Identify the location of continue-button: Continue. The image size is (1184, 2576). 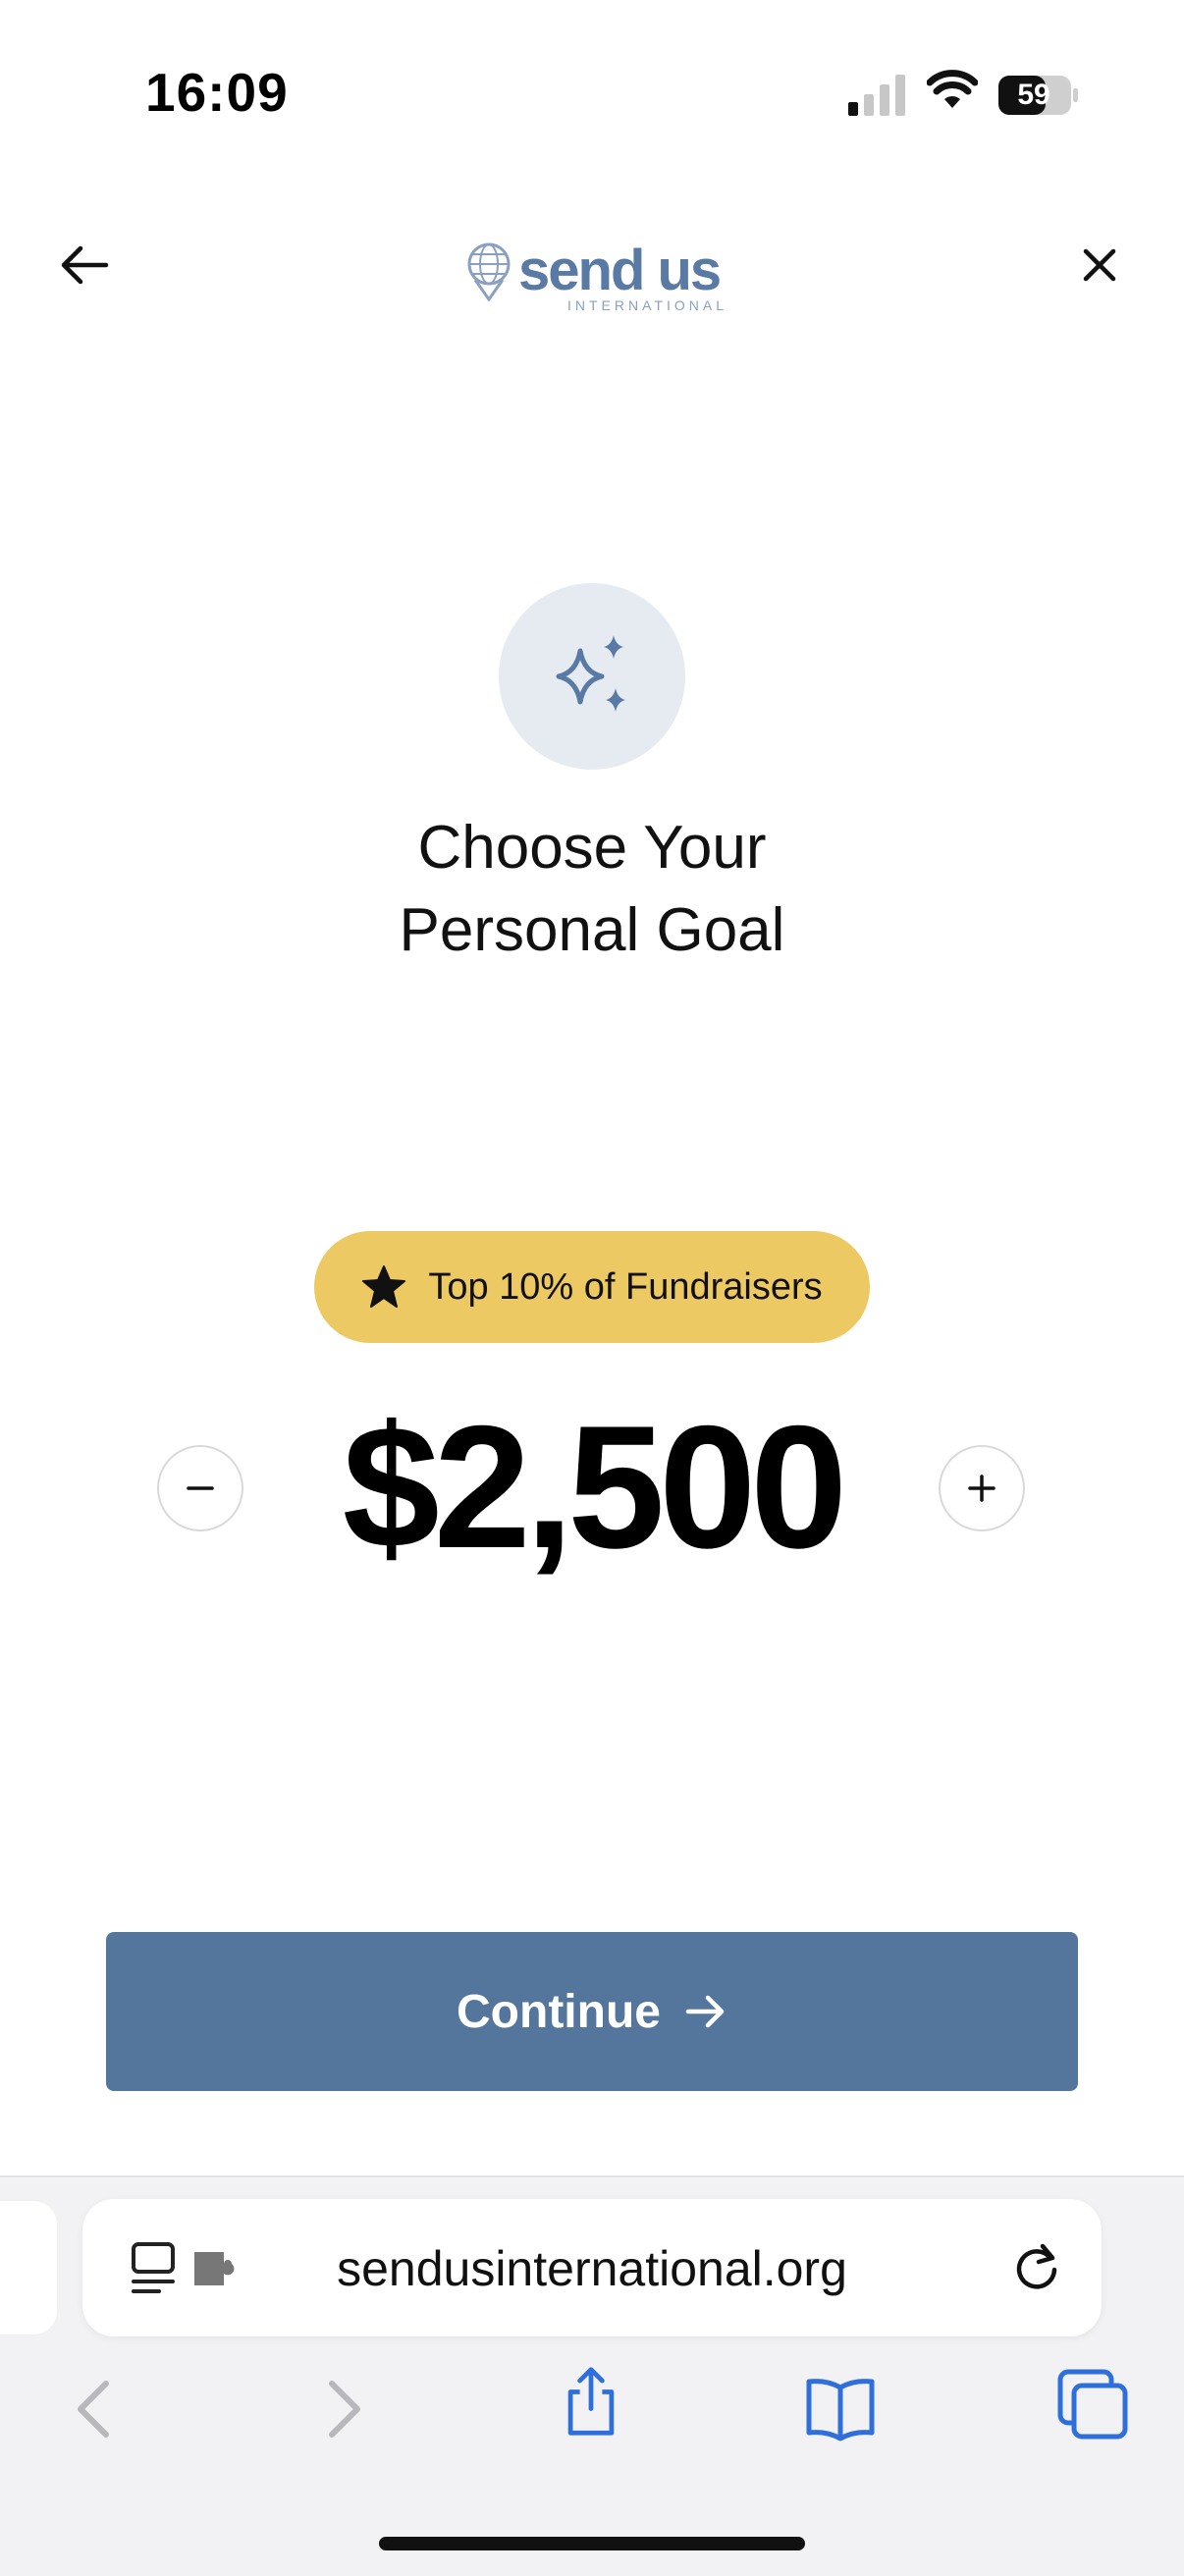
(592, 2011).